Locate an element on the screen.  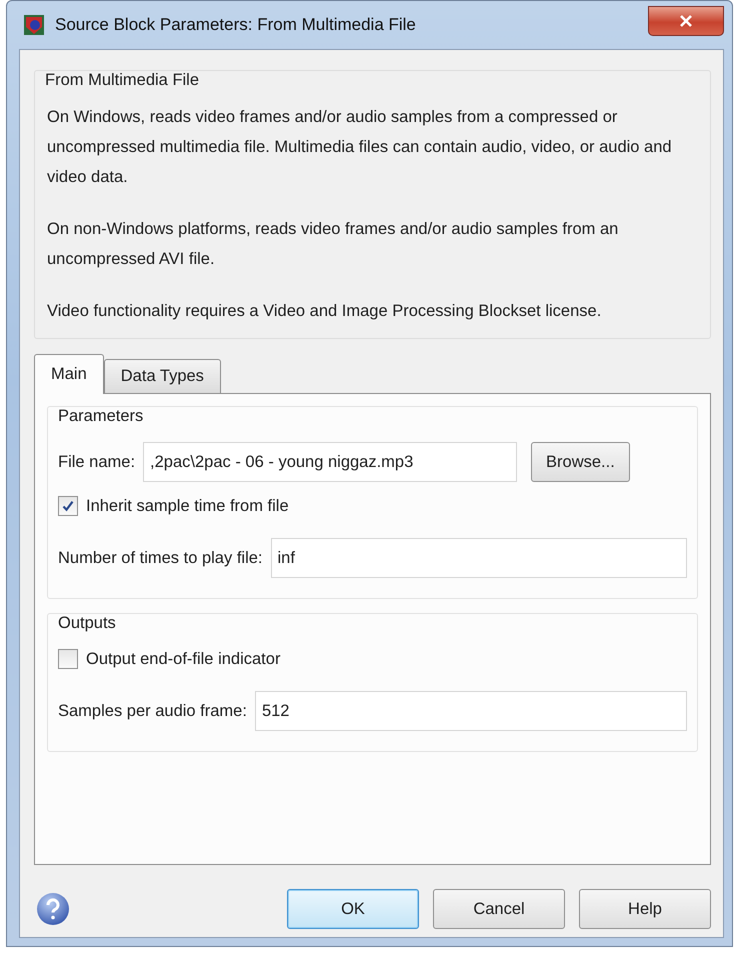
description-text: On non-Windows platforms, reads video frames and/or audio samples from an uncompressed AVI file. is located at coordinates (333, 244).